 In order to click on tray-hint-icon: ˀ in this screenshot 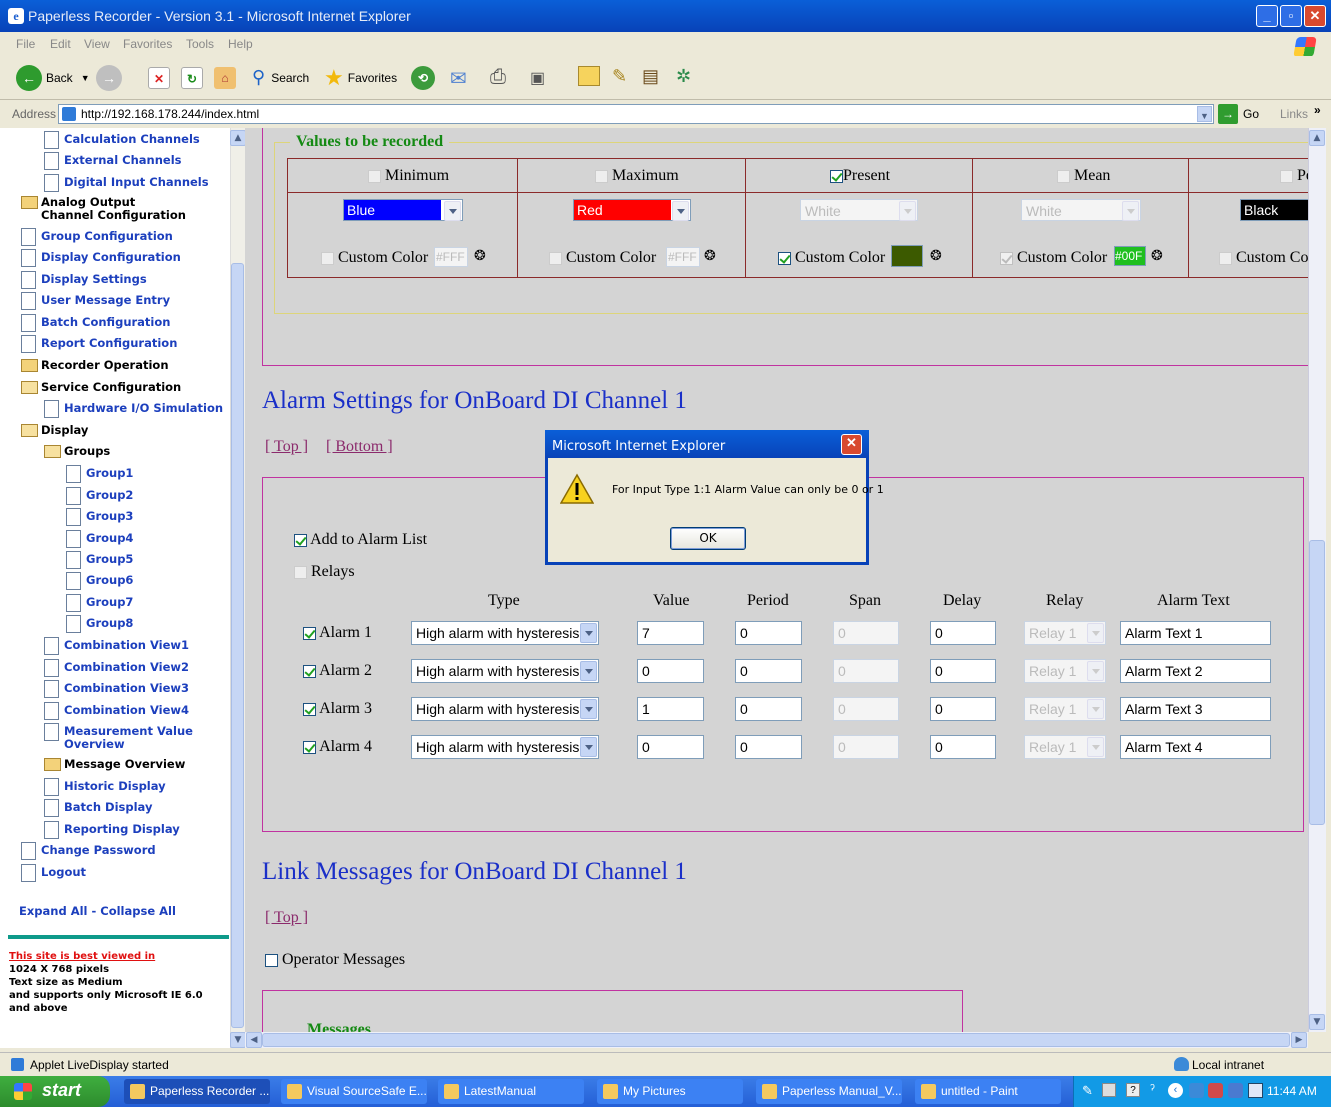, I will do `click(1152, 1089)`.